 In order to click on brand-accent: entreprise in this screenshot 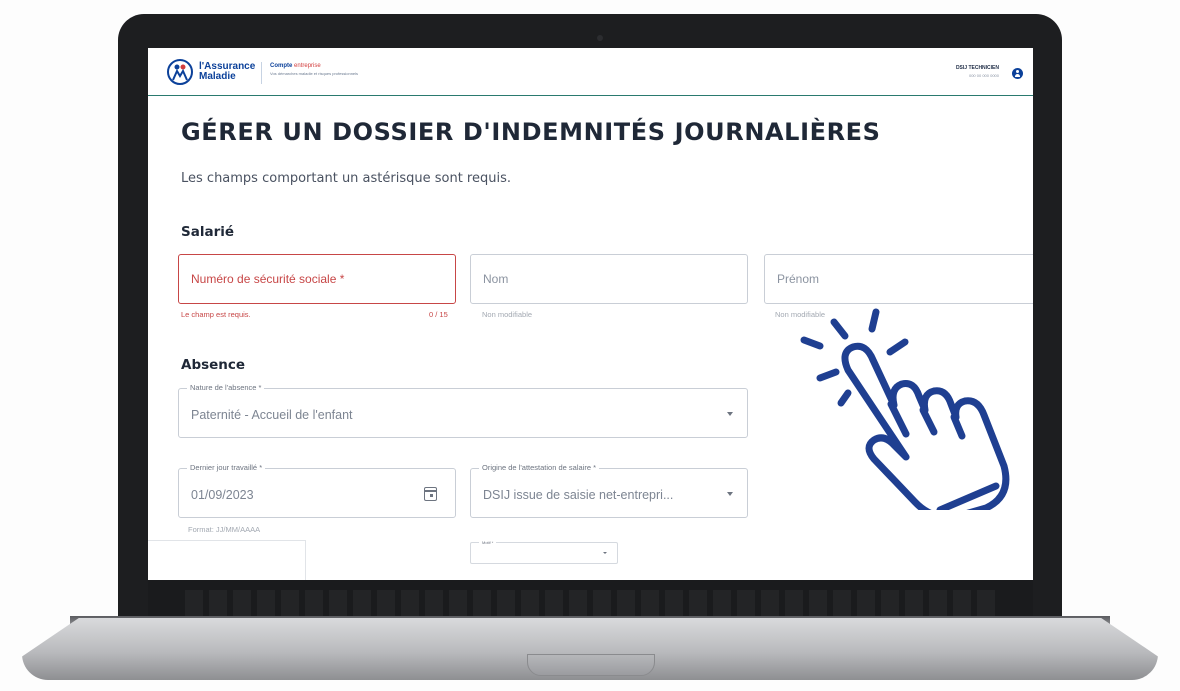, I will do `click(307, 66)`.